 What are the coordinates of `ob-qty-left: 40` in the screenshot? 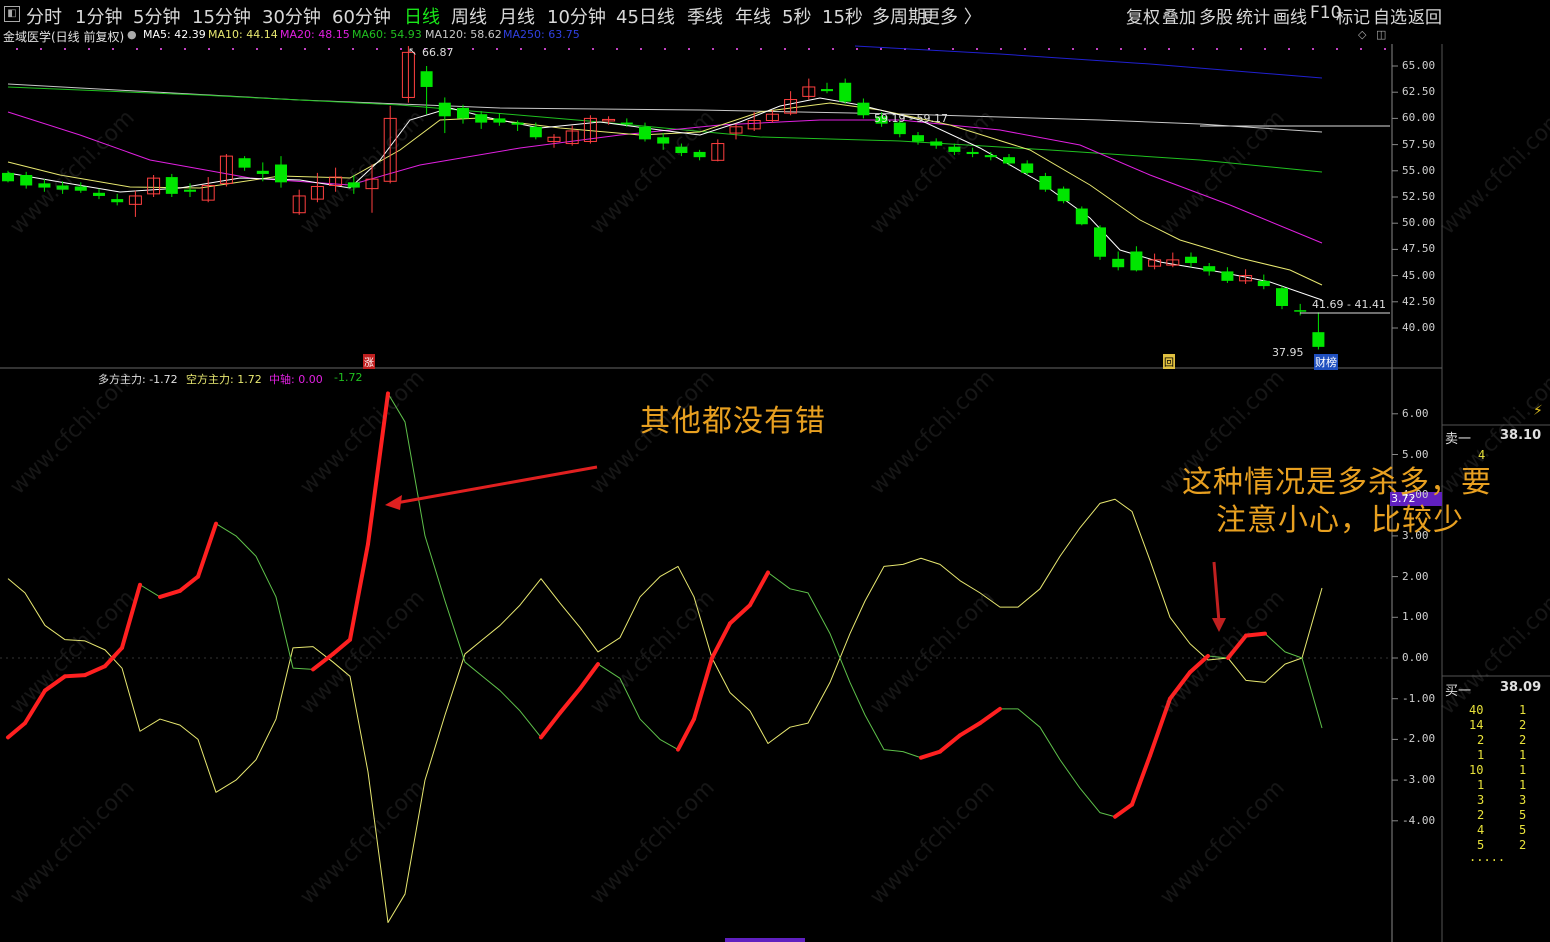 It's located at (1476, 710).